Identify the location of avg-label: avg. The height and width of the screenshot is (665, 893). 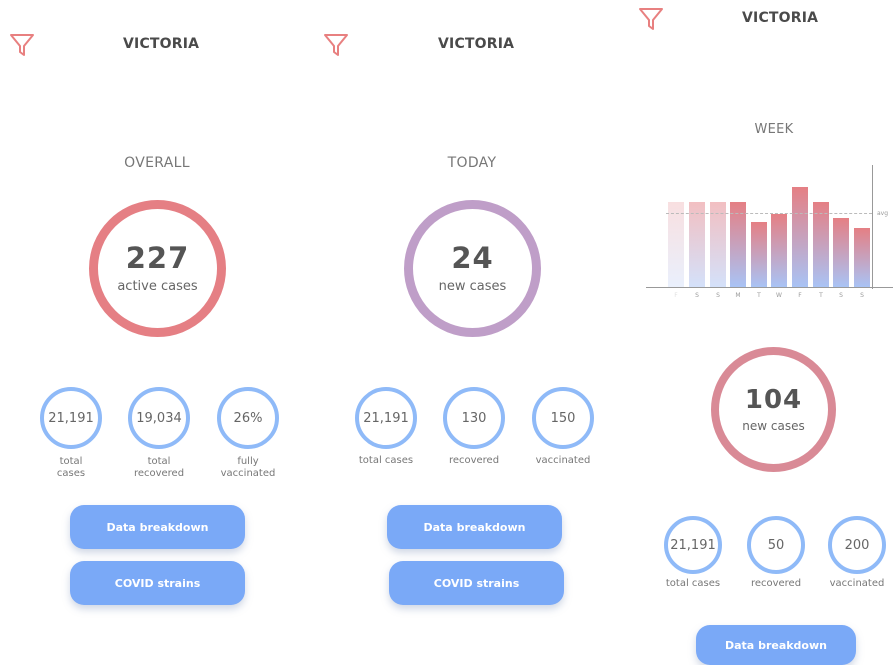
(883, 213).